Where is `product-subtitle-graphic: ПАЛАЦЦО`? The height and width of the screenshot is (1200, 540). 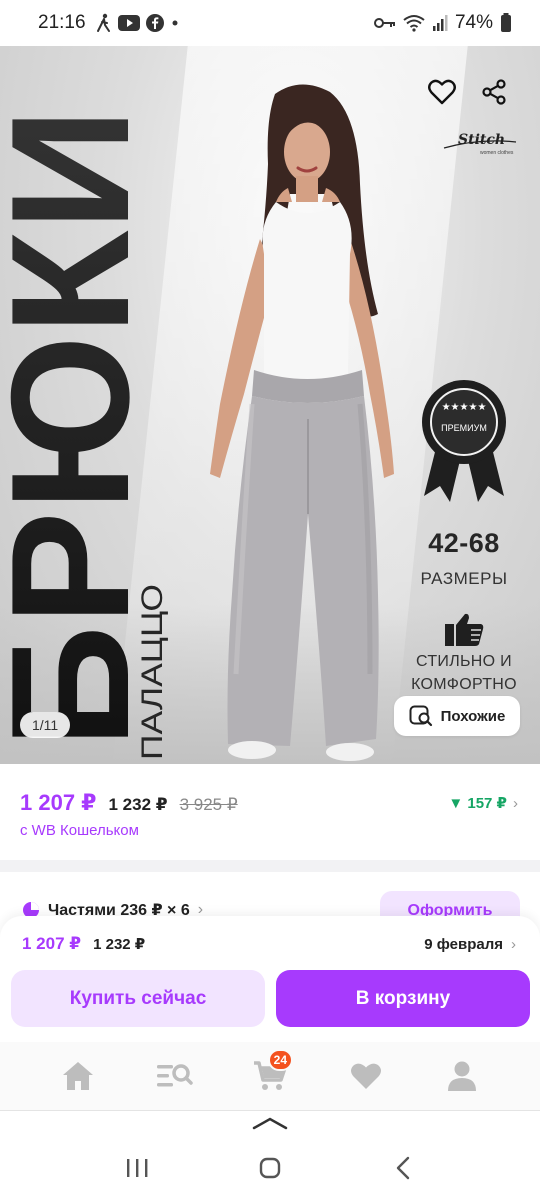 product-subtitle-graphic: ПАЛАЦЦО is located at coordinates (152, 670).